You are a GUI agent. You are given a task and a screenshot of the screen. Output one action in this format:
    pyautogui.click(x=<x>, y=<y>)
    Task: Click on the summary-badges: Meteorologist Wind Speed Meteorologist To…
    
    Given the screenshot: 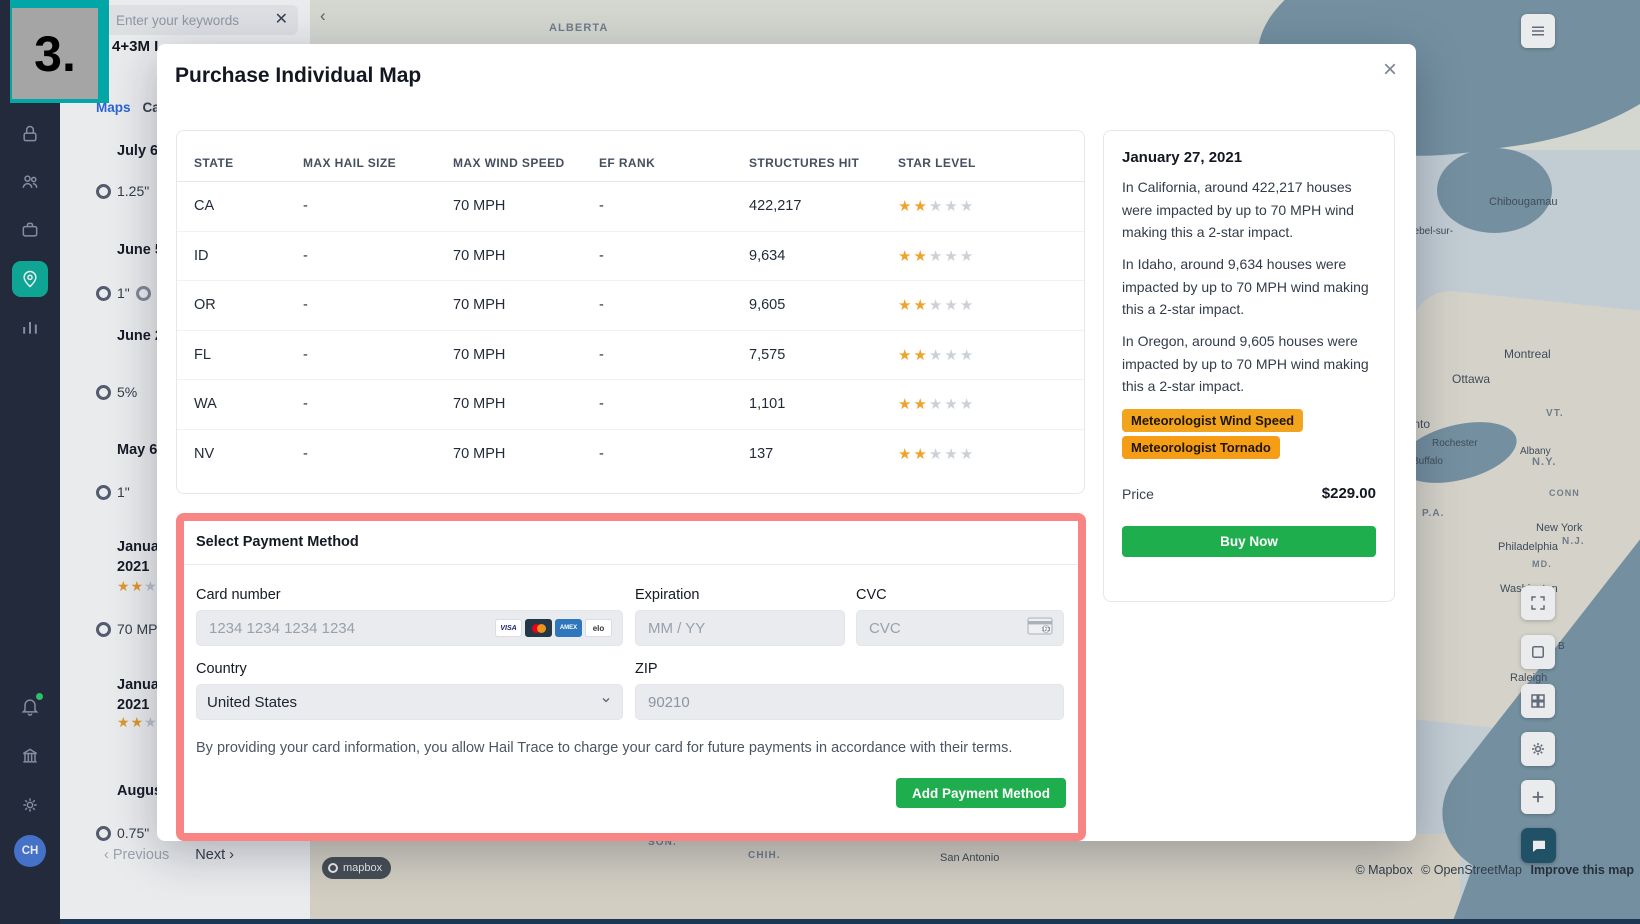 What is the action you would take?
    pyautogui.click(x=1249, y=434)
    